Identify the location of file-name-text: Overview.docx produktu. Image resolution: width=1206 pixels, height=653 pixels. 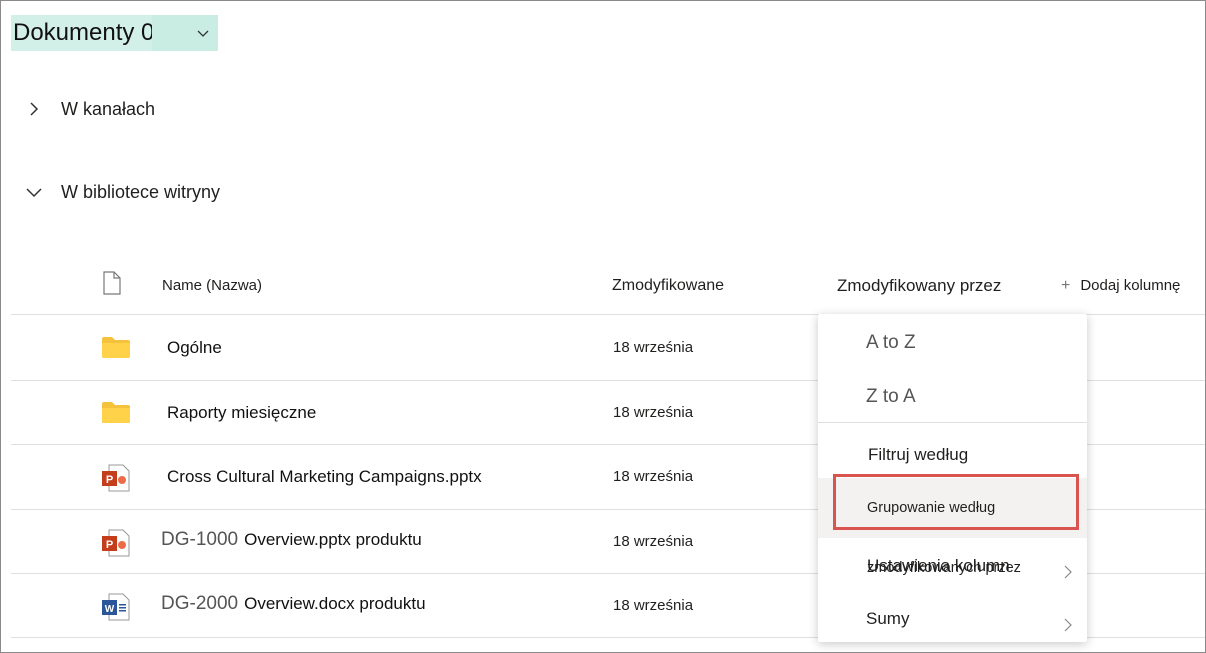
(335, 603).